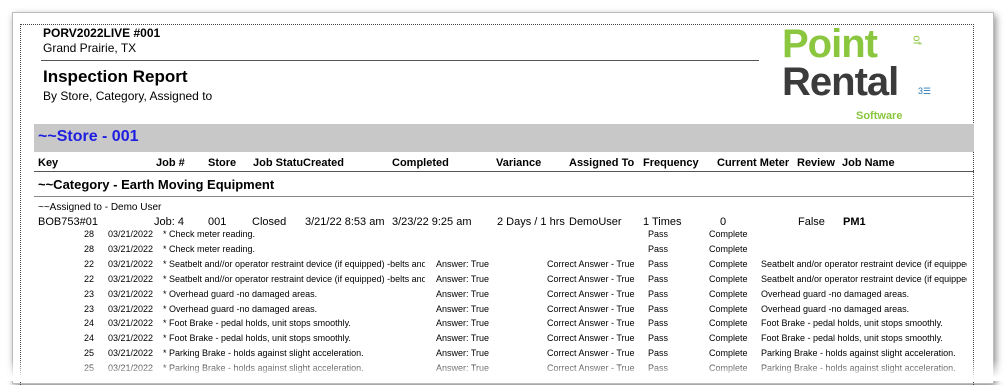 The height and width of the screenshot is (385, 1007). I want to click on col-completed: Completed, so click(420, 163).